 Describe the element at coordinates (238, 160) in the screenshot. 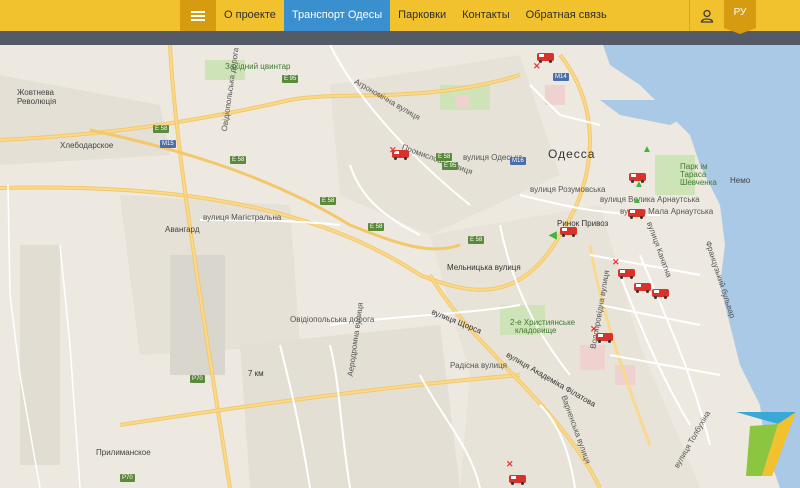

I see `road-shield-e58-b: E 58` at that location.